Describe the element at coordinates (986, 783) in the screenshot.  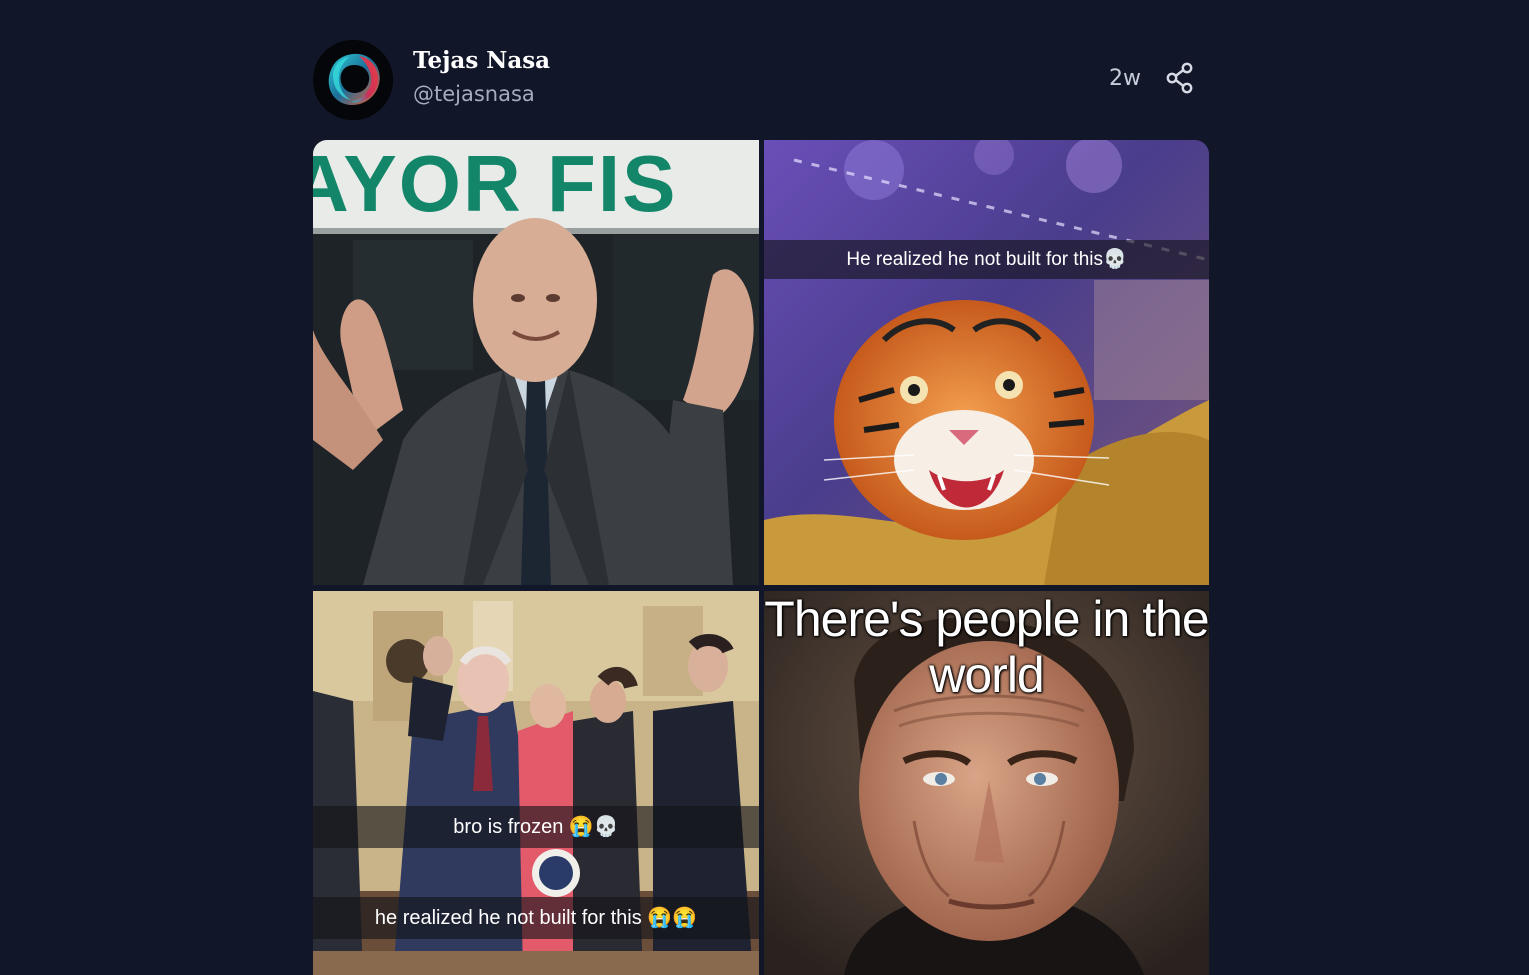
I see `image-dafoe: There's people in the world` at that location.